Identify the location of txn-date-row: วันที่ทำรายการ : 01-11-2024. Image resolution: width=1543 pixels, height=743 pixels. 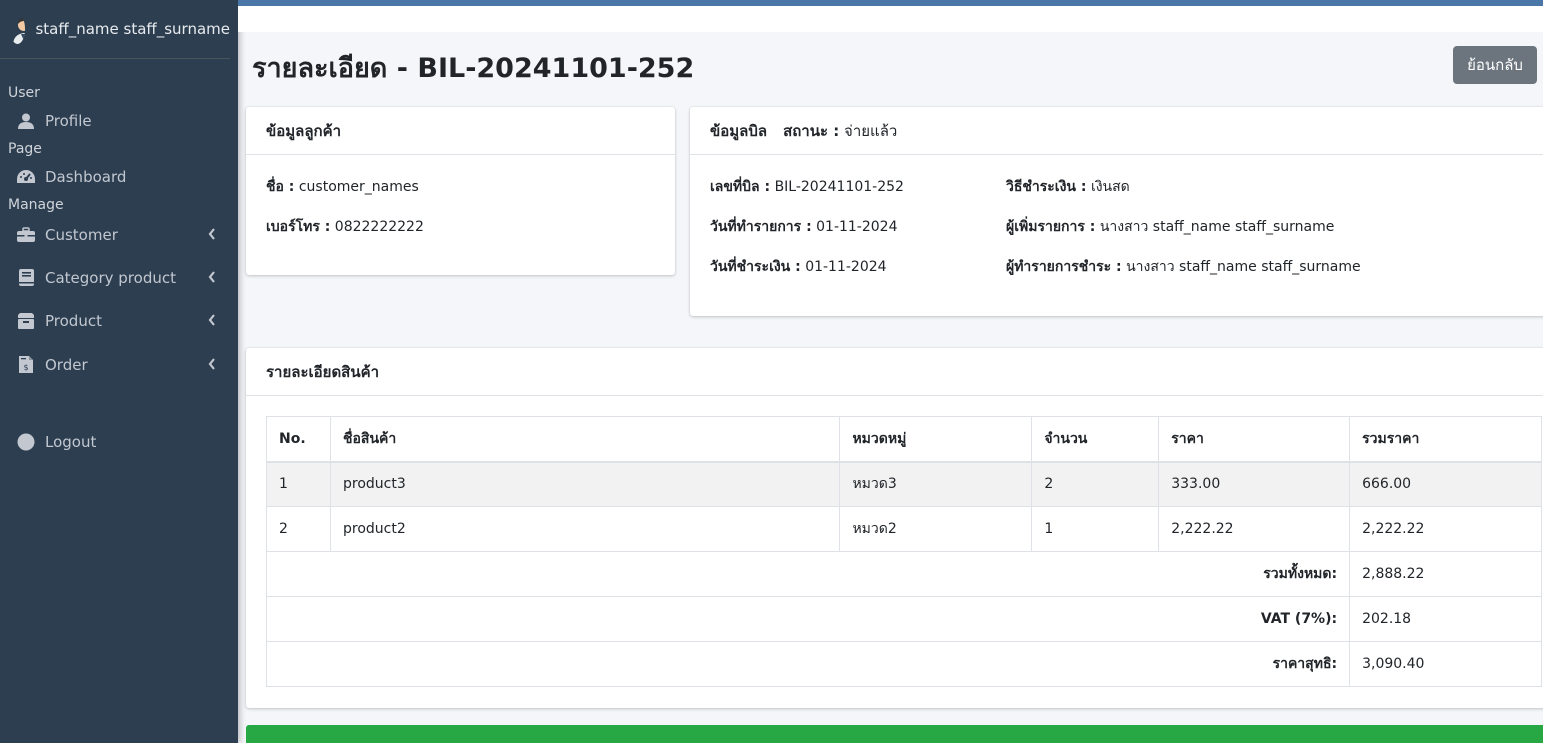
(858, 227).